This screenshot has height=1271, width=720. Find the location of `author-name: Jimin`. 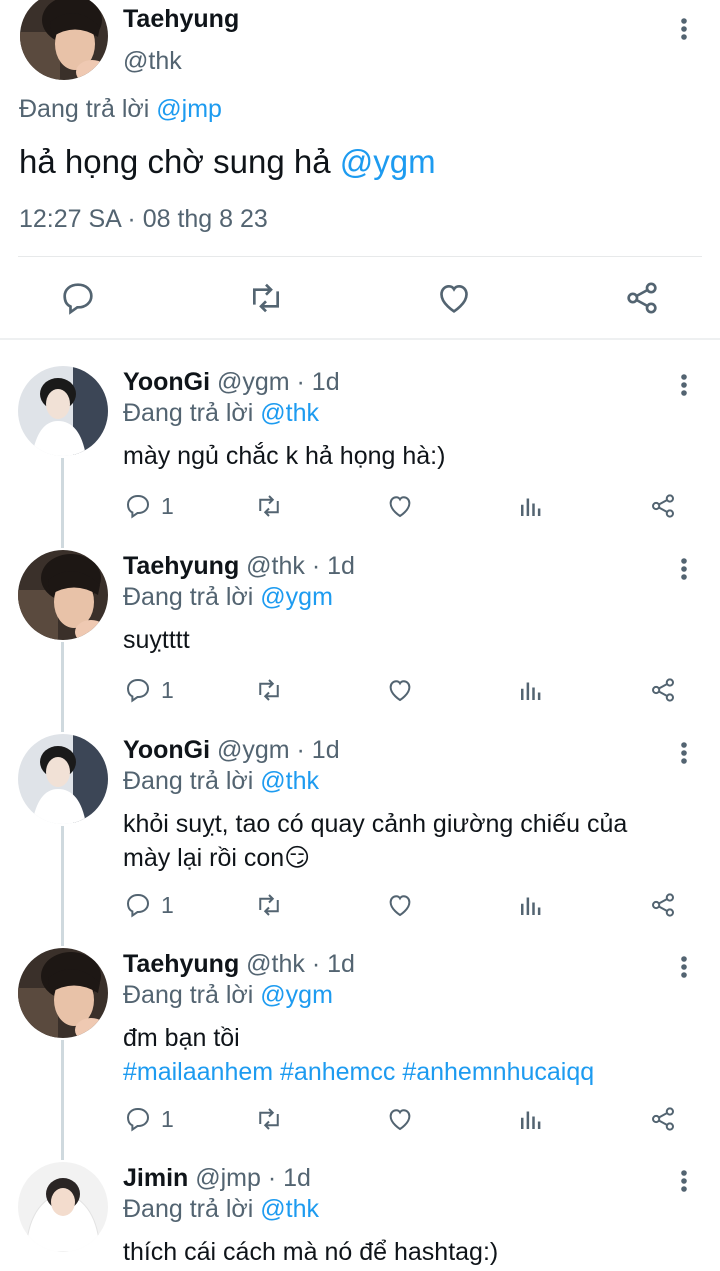

author-name: Jimin is located at coordinates (155, 1178).